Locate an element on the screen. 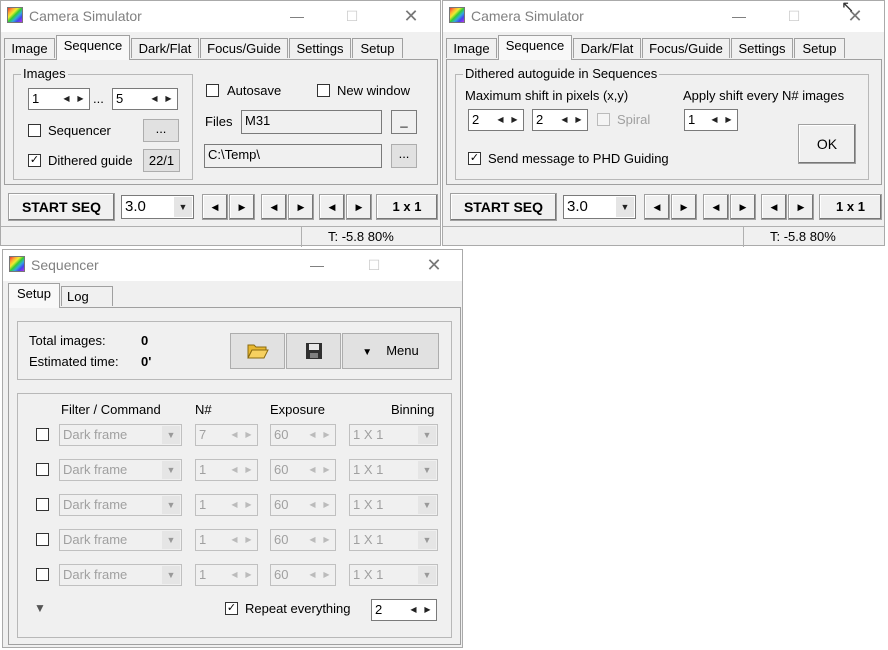  send-message-checkbox: ✓ is located at coordinates (474, 158).